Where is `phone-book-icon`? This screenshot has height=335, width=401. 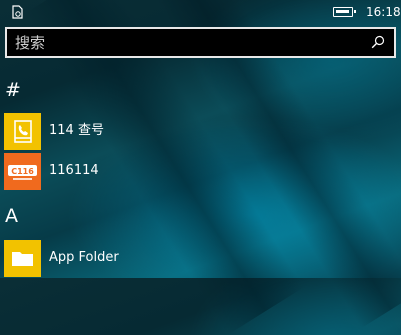
phone-book-icon is located at coordinates (23, 131).